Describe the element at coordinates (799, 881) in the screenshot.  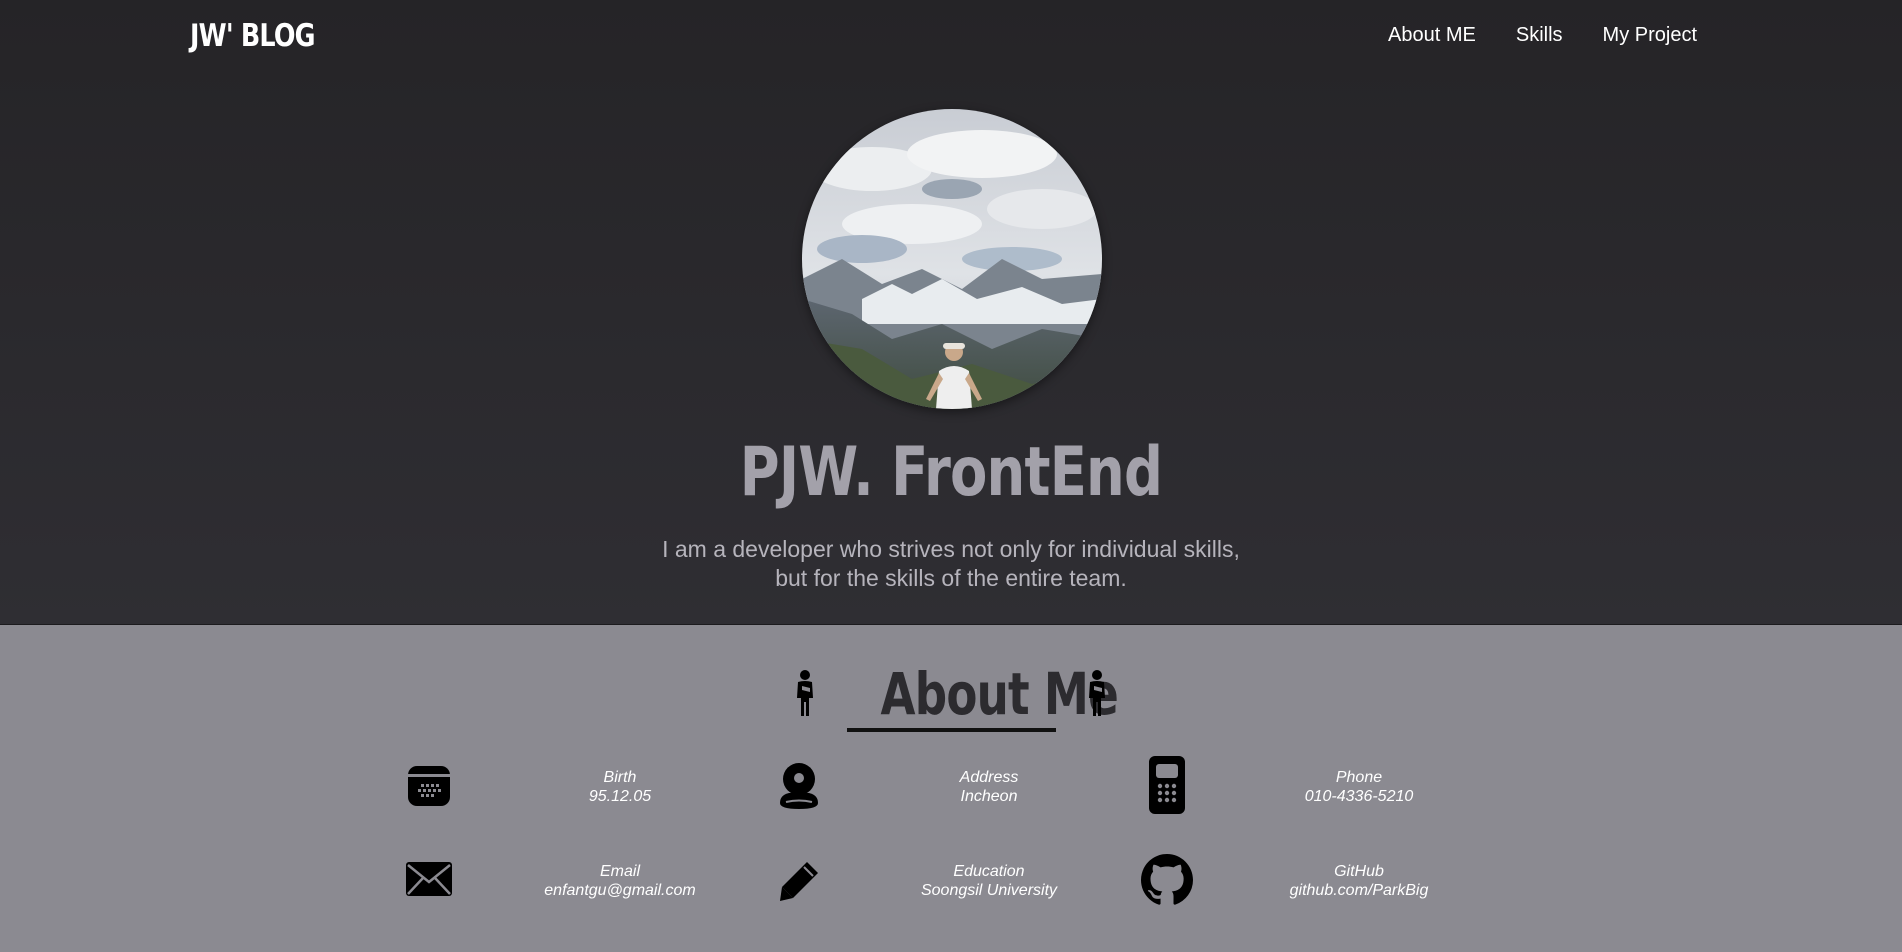
I see `pencil-icon` at that location.